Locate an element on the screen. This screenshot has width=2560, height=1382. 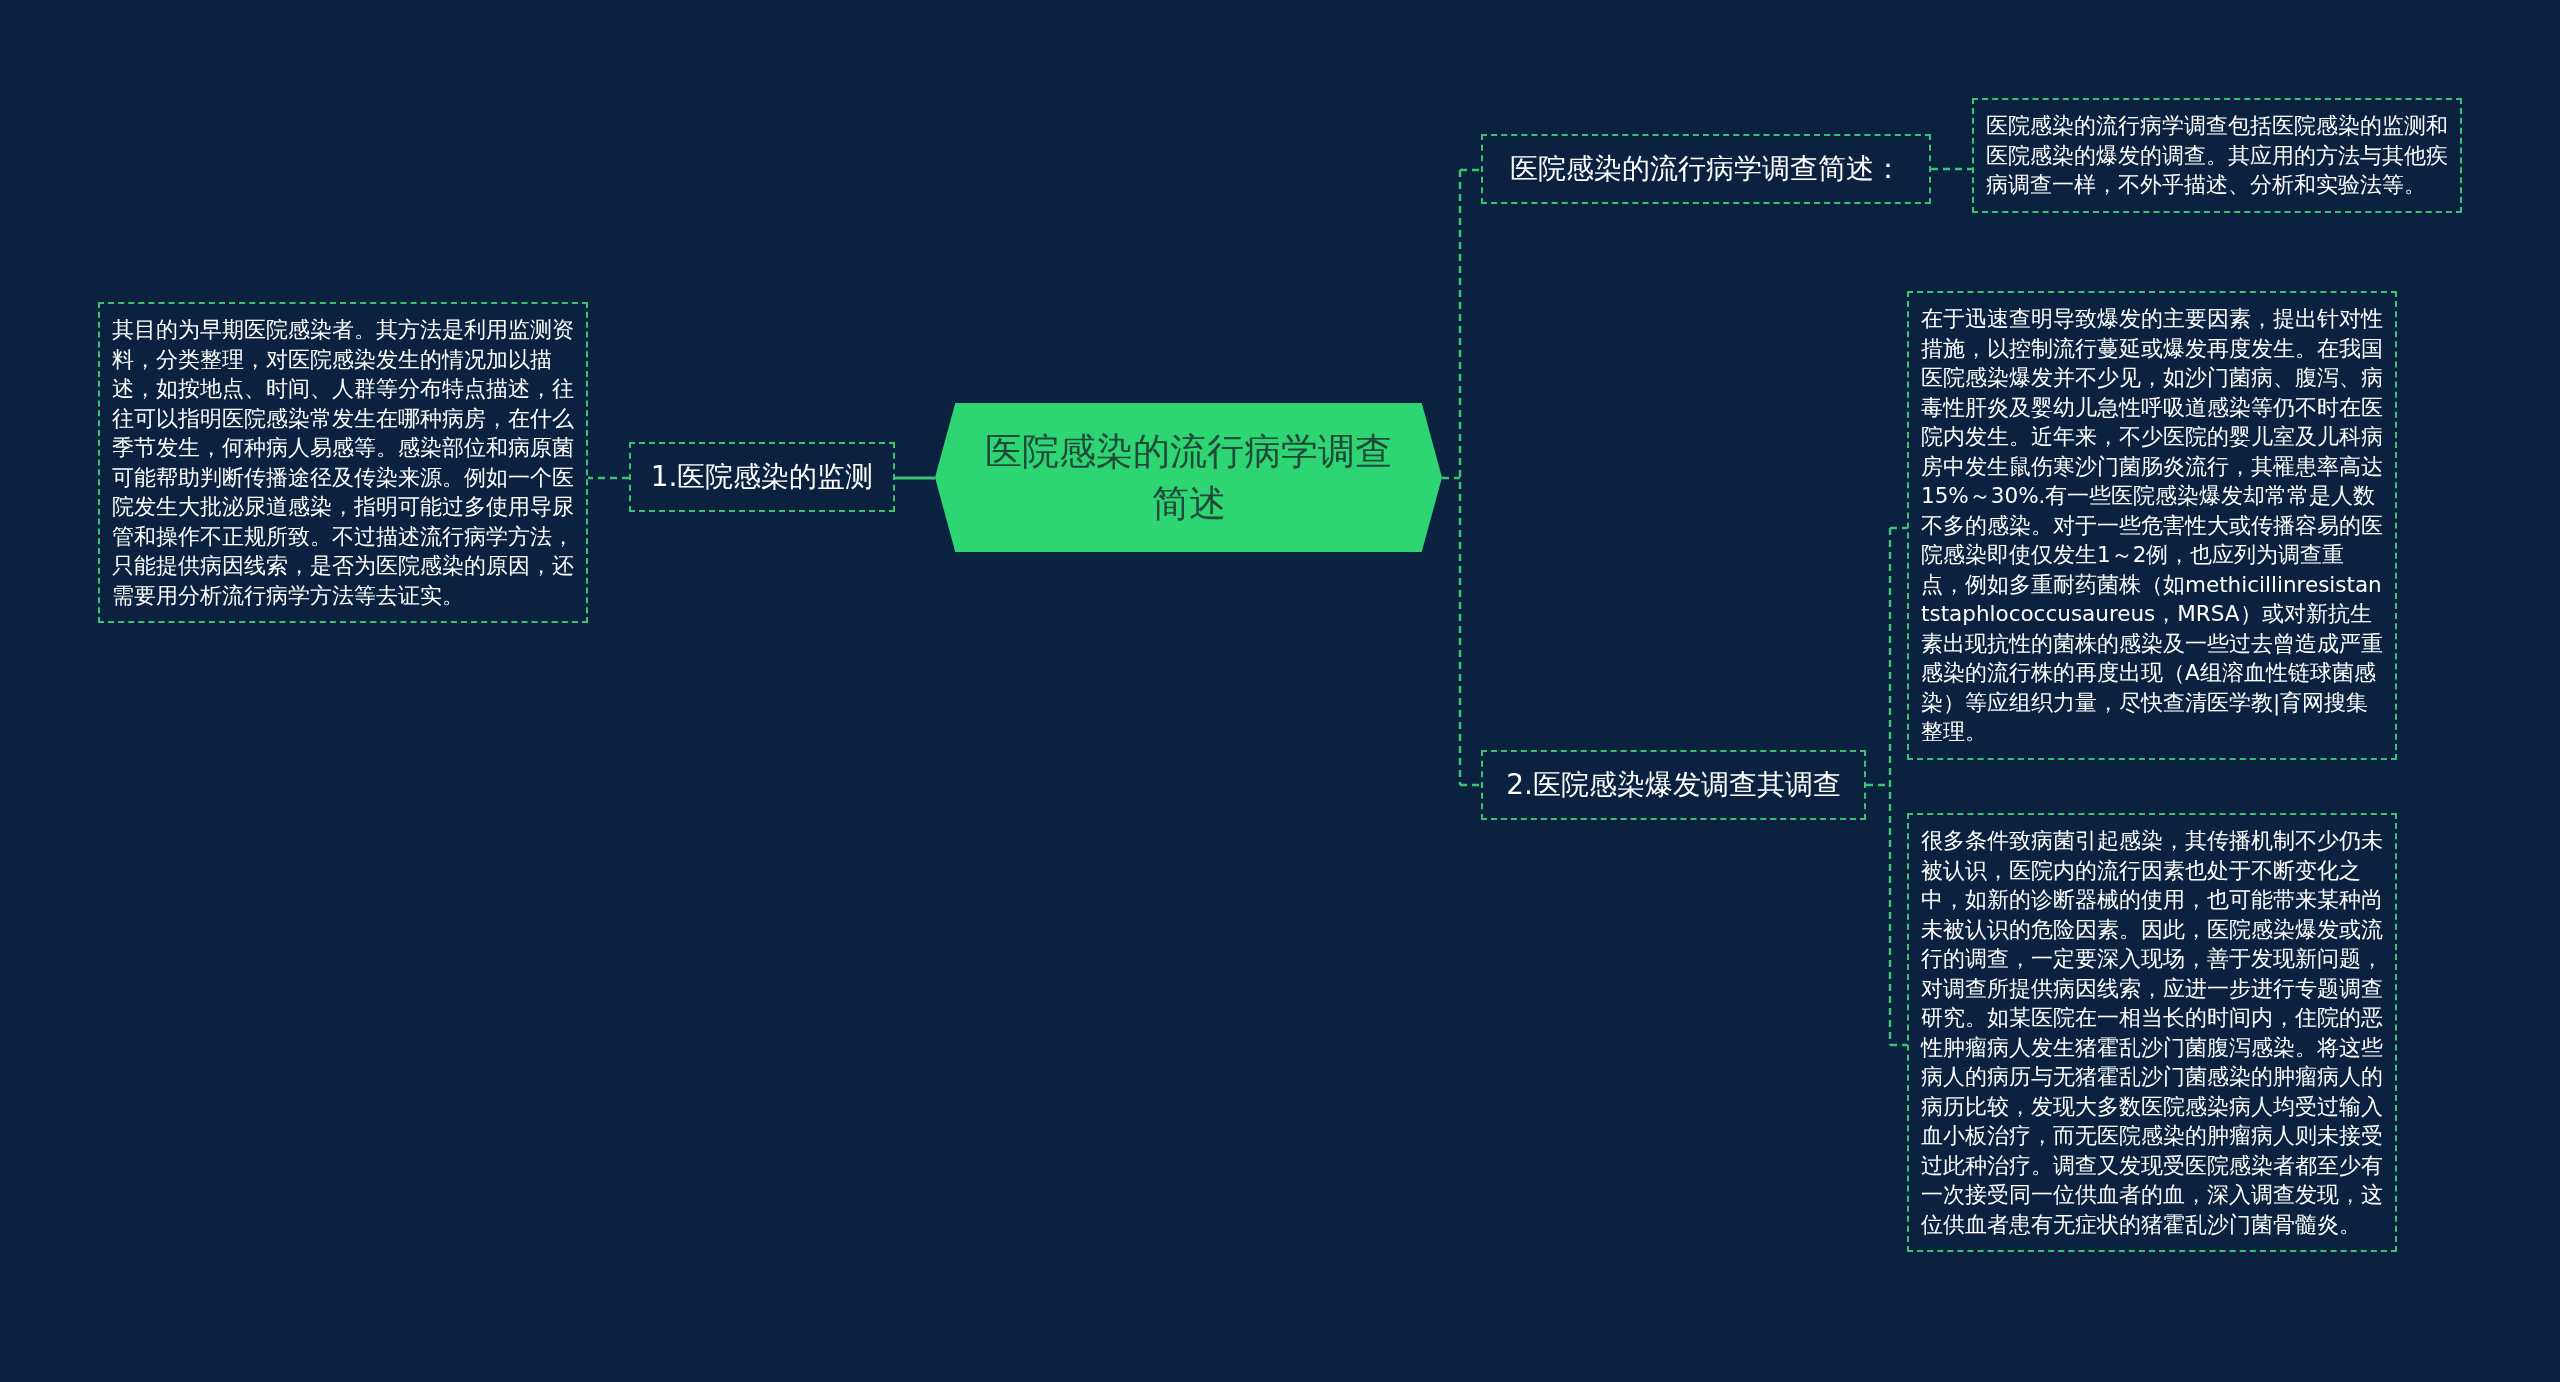
central-topic: 医院感染的流行病学调查简述 is located at coordinates (1188, 477).